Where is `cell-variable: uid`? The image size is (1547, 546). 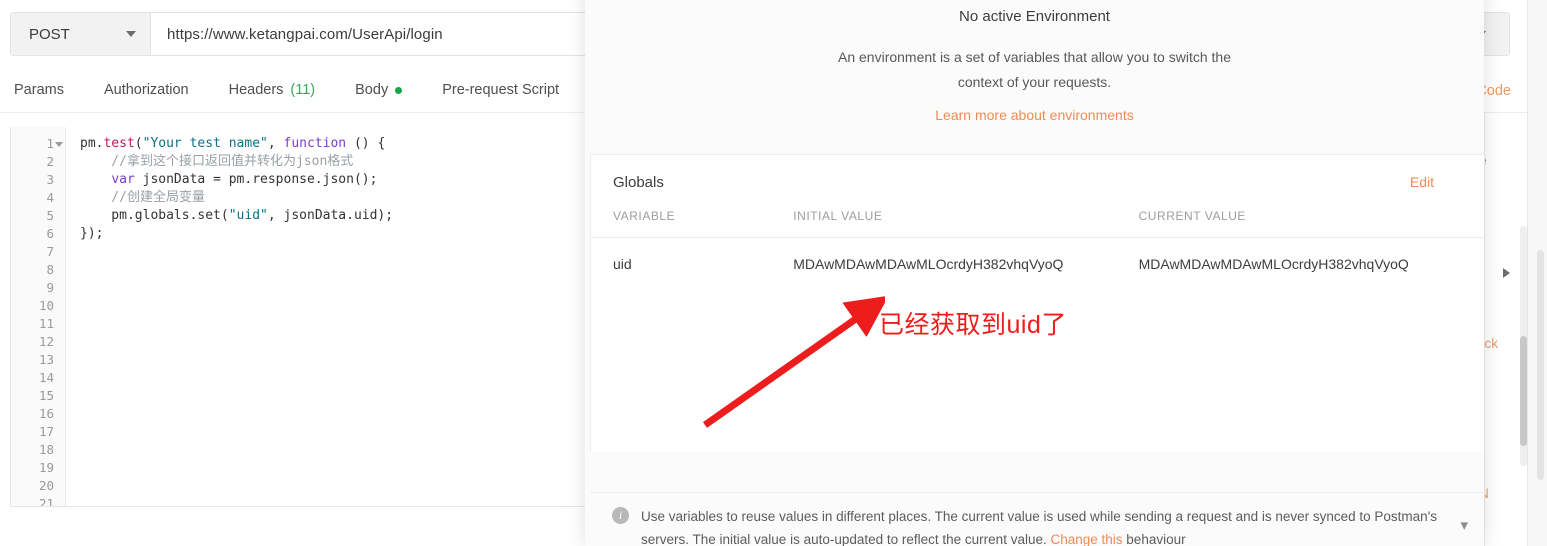
cell-variable: uid is located at coordinates (622, 264).